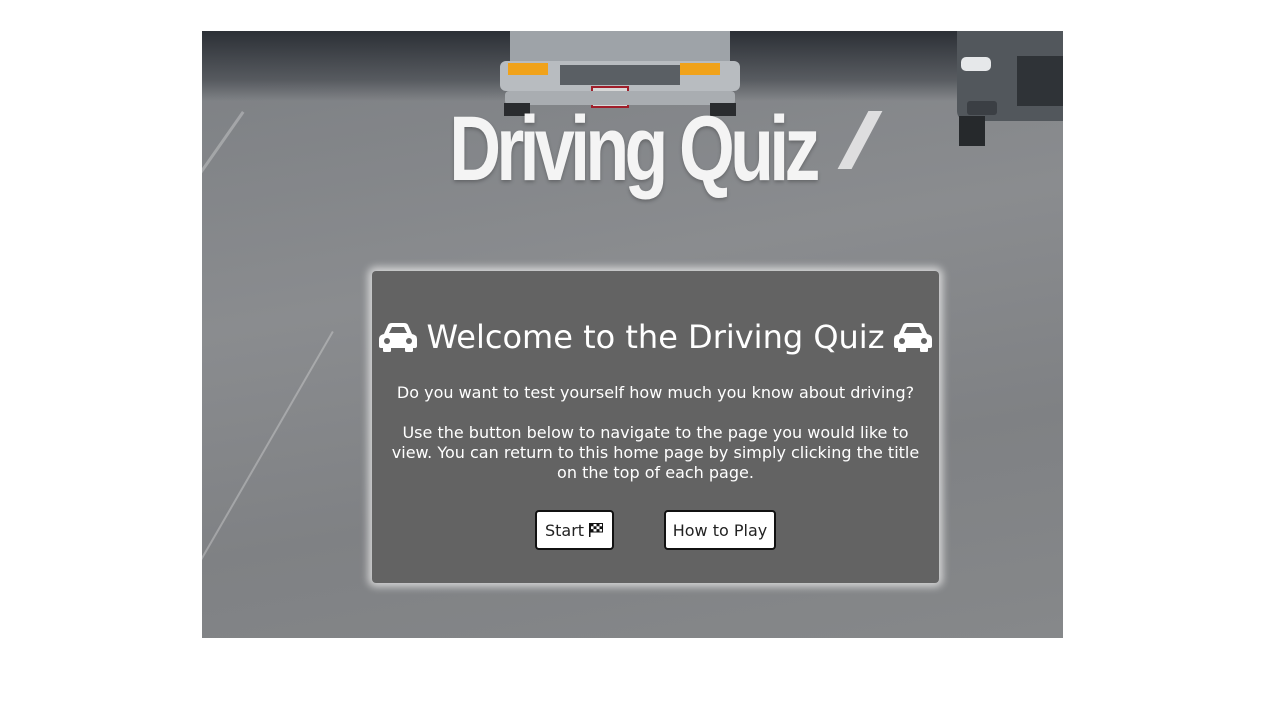  Describe the element at coordinates (564, 530) in the screenshot. I see `start-button-label: Start` at that location.